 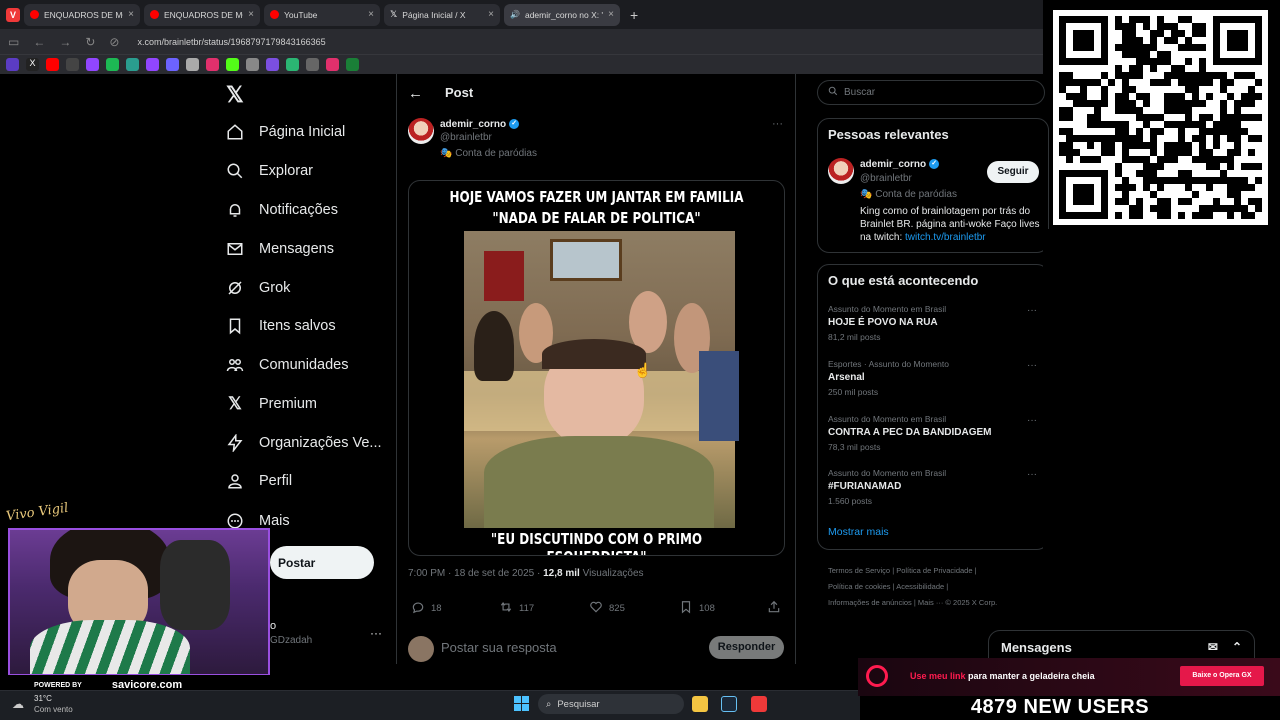 What do you see at coordinates (516, 608) in the screenshot?
I see `repost-action: 117` at bounding box center [516, 608].